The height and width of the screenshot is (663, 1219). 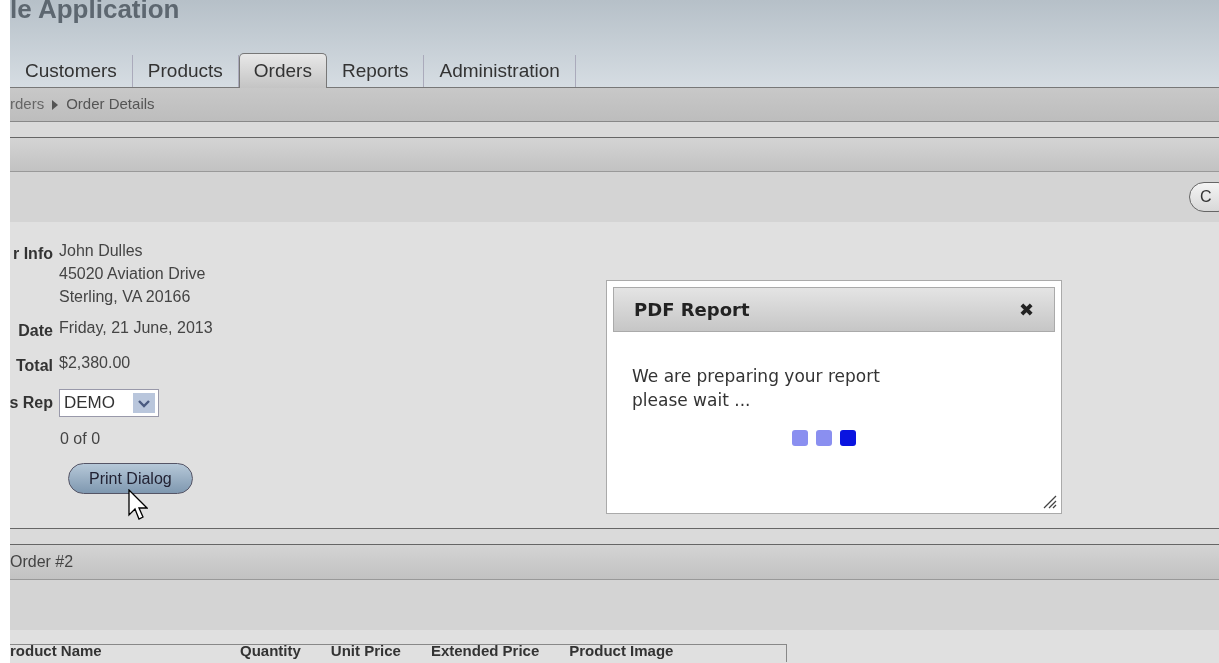 What do you see at coordinates (80, 438) in the screenshot?
I see `pagination-text: 0 of 0` at bounding box center [80, 438].